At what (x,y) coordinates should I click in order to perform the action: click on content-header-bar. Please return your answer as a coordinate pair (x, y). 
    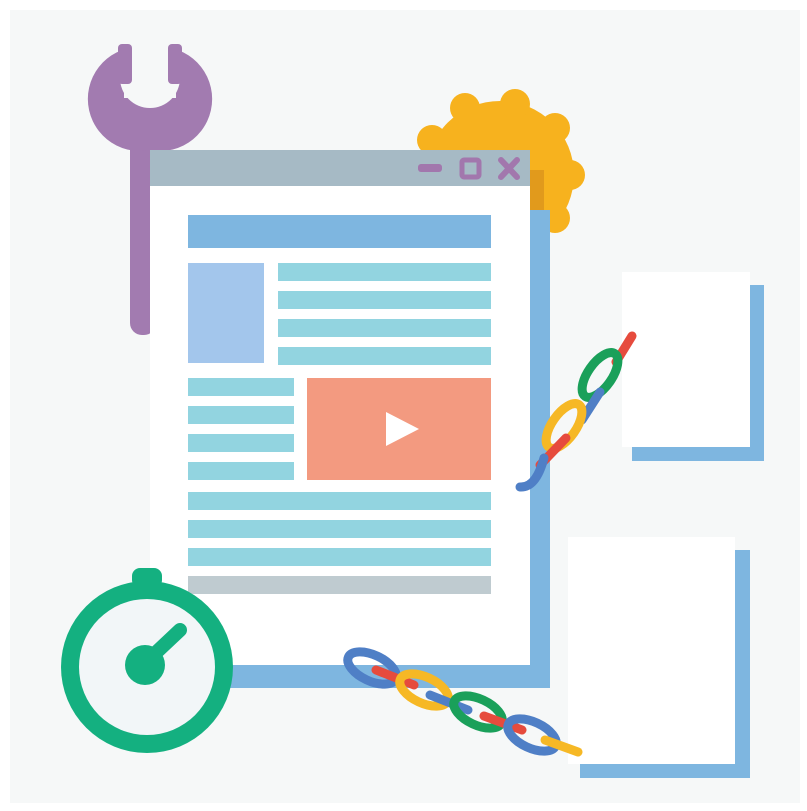
    Looking at the image, I should click on (339, 231).